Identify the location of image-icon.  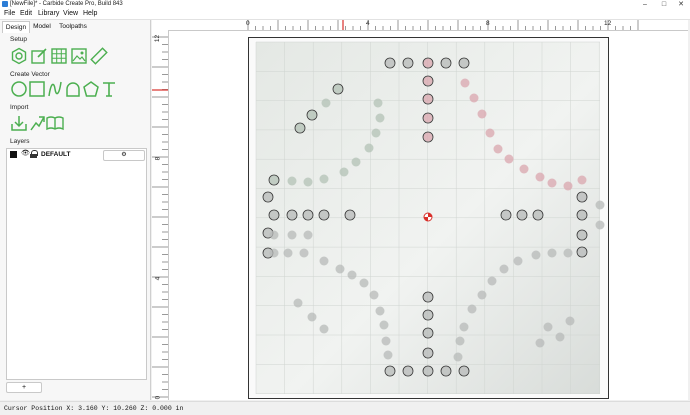
(79, 56).